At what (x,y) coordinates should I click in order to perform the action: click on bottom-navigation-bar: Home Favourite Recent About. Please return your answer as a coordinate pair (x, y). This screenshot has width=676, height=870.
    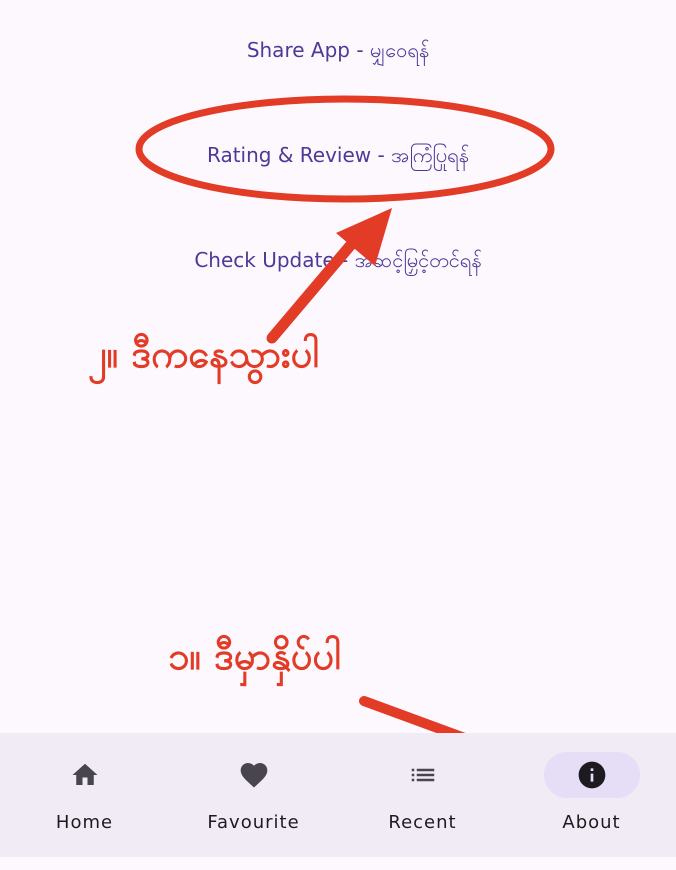
    Looking at the image, I should click on (338, 795).